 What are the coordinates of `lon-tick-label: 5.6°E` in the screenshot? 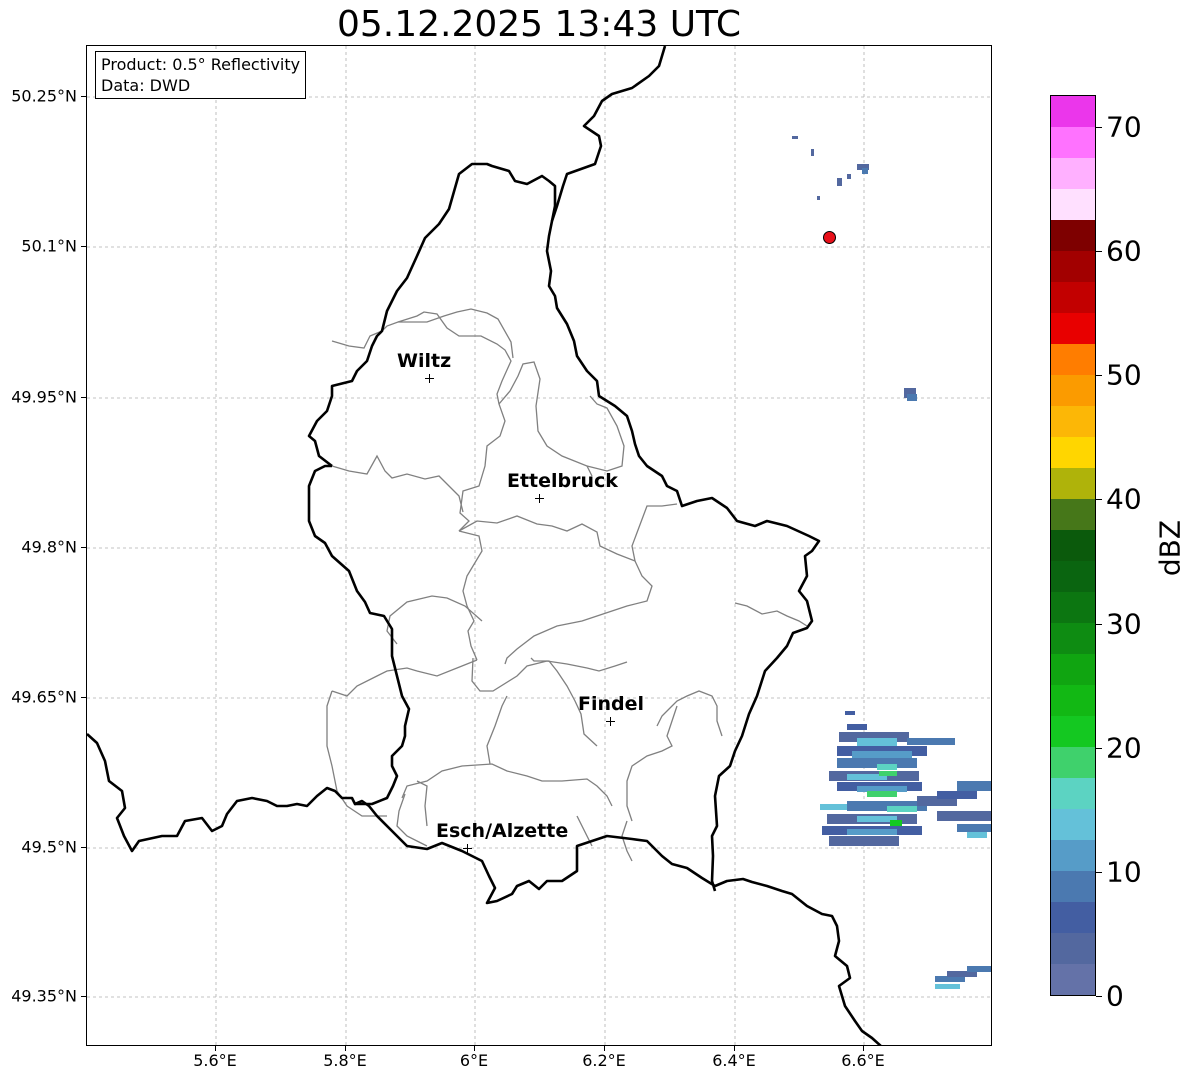 It's located at (215, 1060).